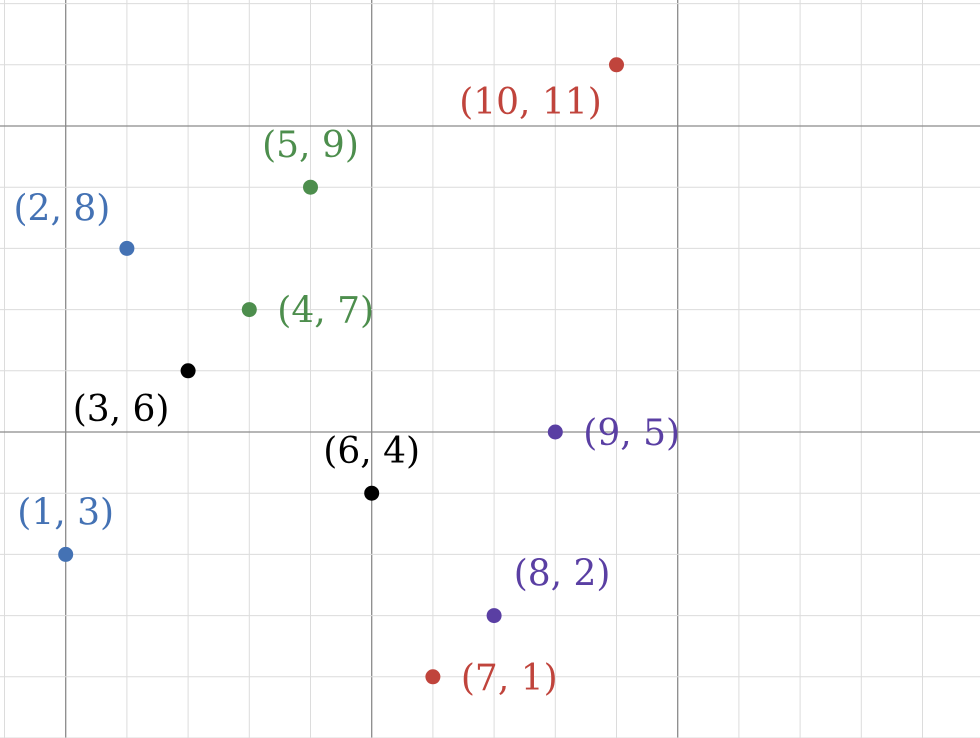  What do you see at coordinates (509, 678) in the screenshot?
I see `point-label-7-1: (7, 1)` at bounding box center [509, 678].